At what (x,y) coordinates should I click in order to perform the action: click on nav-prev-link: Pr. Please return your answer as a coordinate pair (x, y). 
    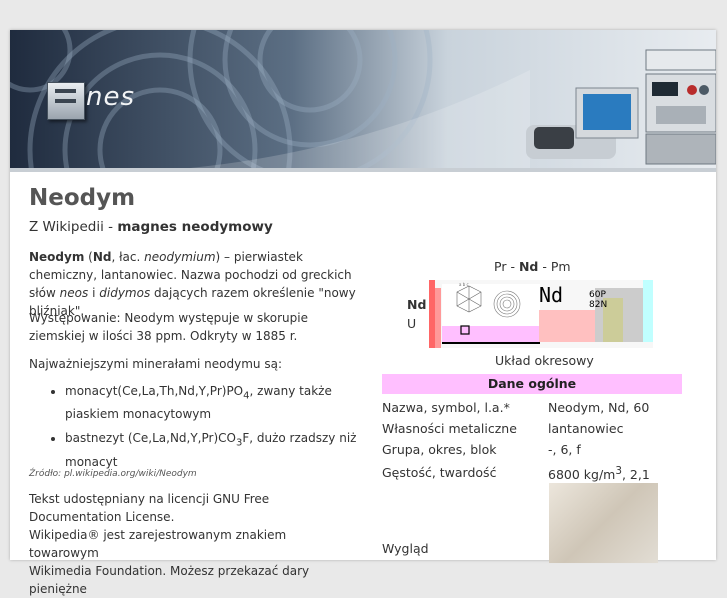
    Looking at the image, I should click on (500, 266).